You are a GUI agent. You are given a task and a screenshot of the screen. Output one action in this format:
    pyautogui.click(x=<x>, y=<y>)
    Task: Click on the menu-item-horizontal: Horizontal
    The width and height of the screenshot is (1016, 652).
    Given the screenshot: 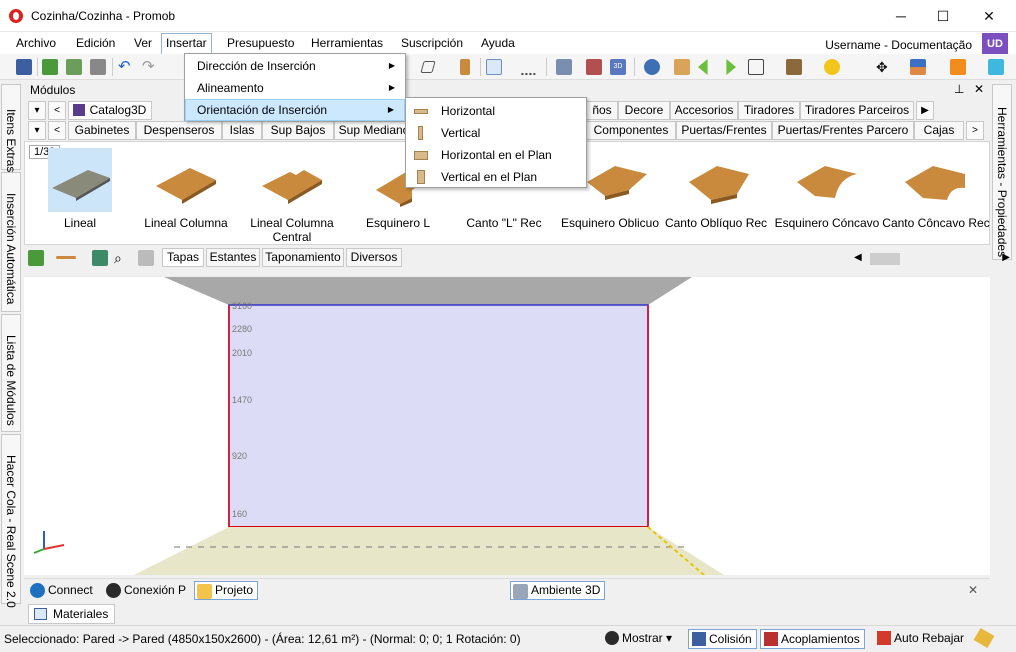 What is the action you would take?
    pyautogui.click(x=496, y=111)
    